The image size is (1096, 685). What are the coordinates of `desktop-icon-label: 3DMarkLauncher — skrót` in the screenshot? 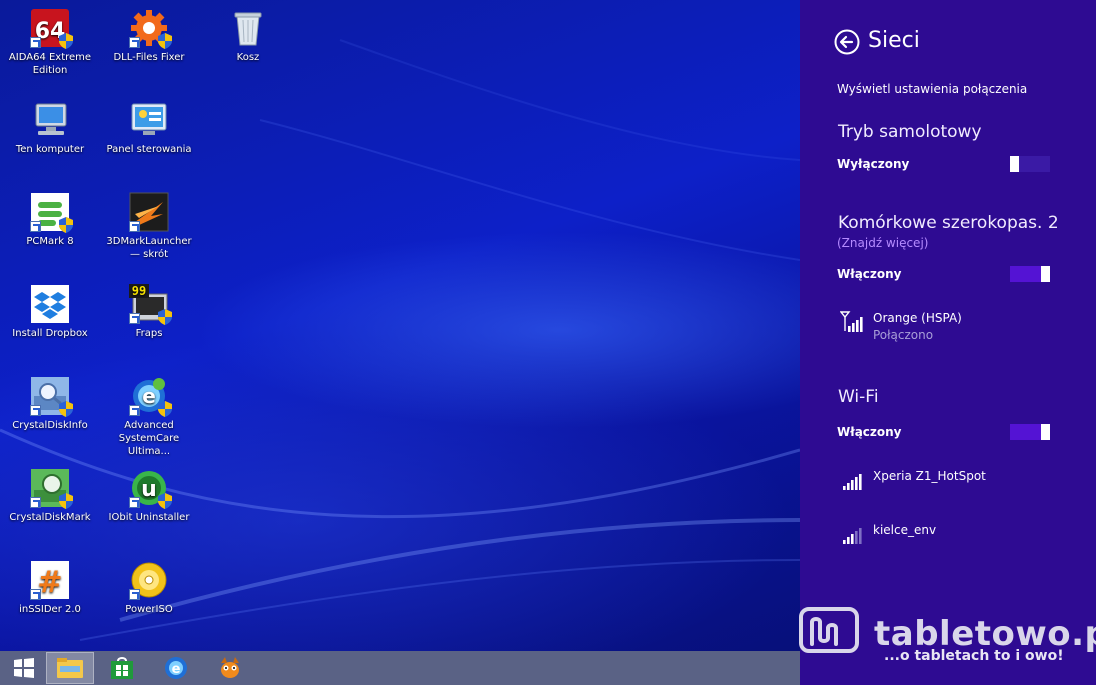 It's located at (149, 248).